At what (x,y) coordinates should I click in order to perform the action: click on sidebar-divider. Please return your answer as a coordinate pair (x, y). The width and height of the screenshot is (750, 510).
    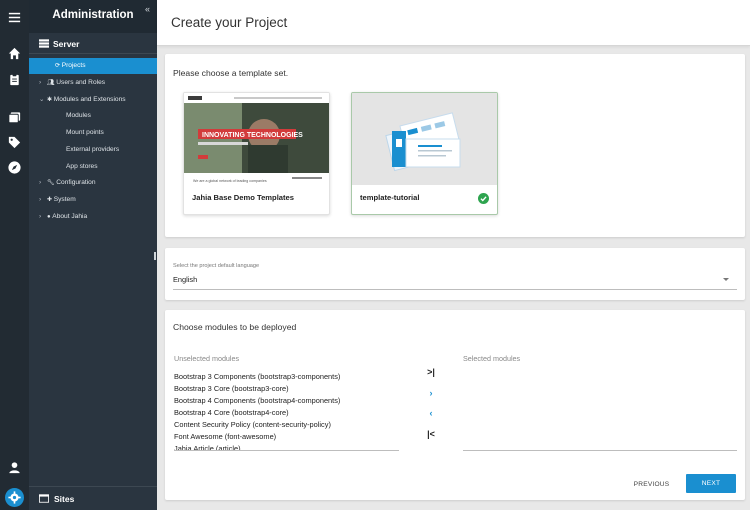
    Looking at the image, I should click on (93, 53).